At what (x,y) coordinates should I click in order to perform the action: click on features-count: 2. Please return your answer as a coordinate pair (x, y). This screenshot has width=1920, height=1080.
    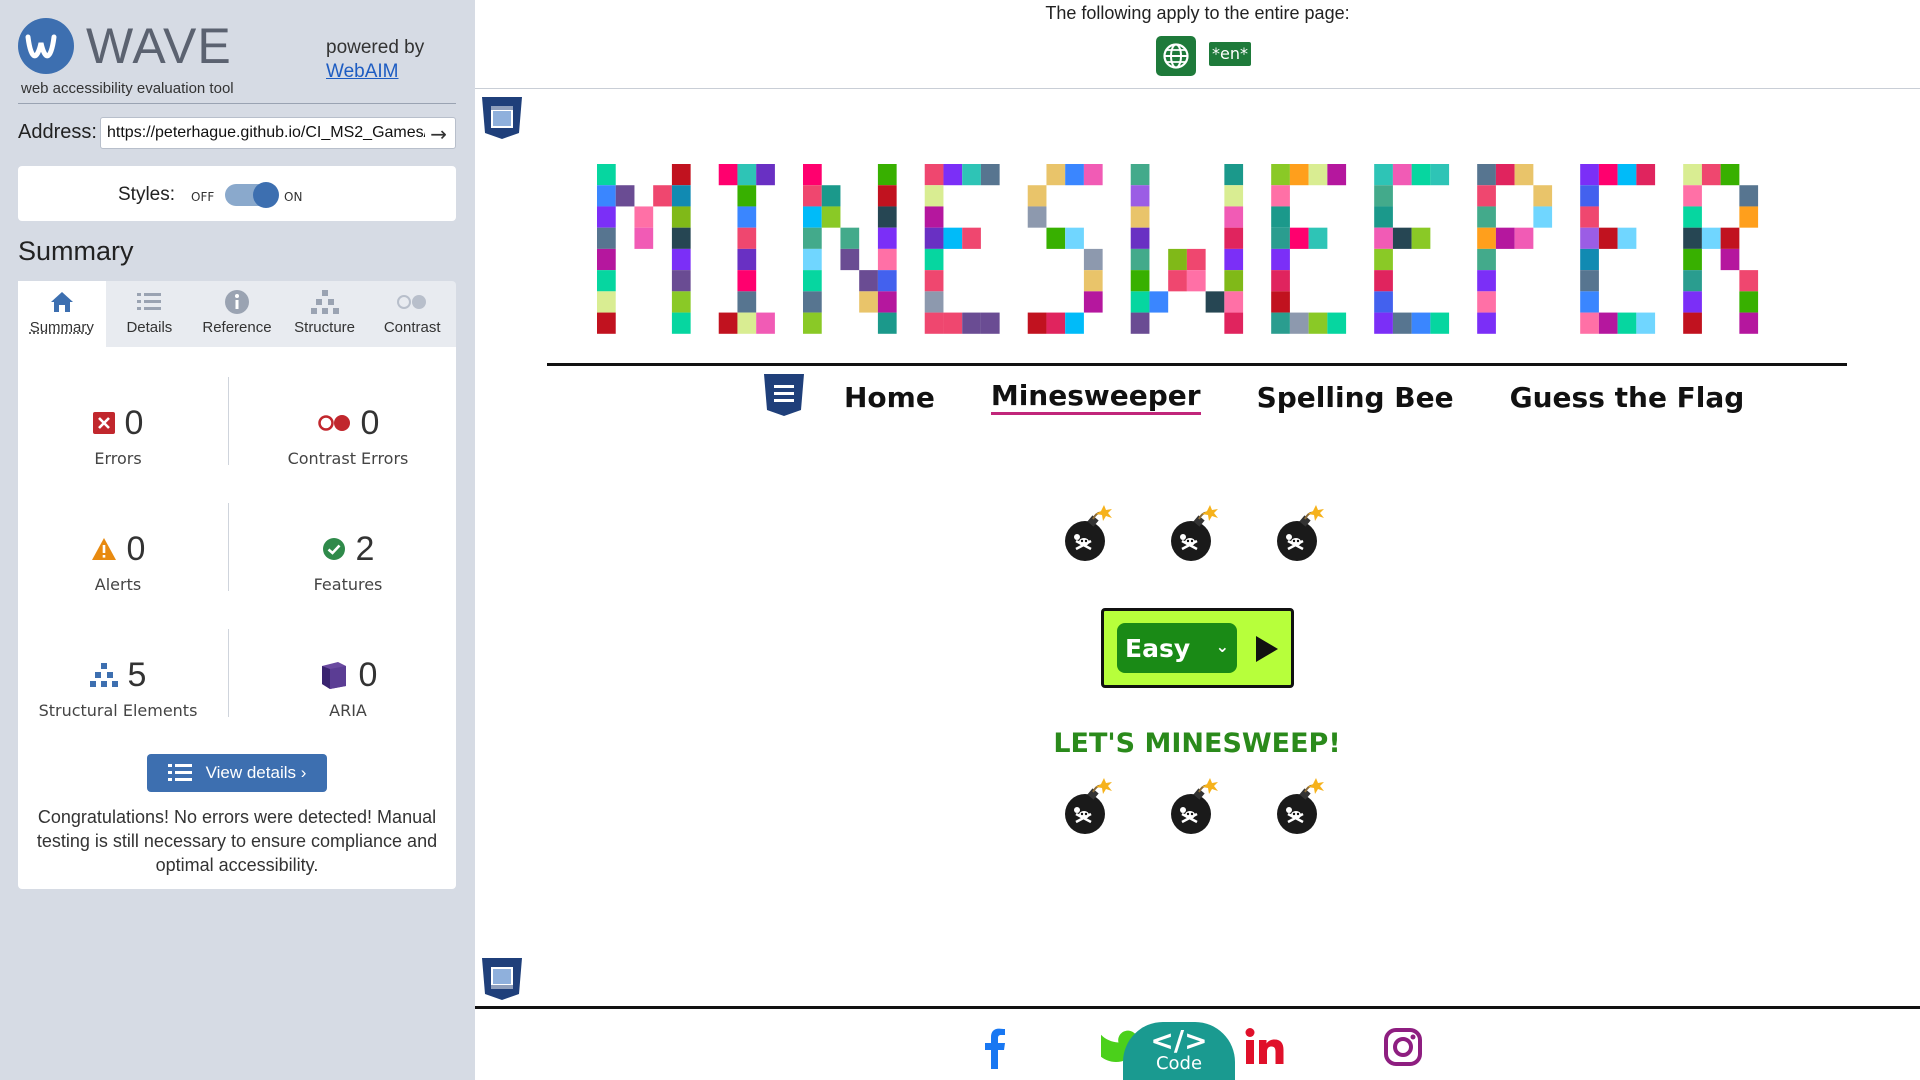
    Looking at the image, I should click on (365, 548).